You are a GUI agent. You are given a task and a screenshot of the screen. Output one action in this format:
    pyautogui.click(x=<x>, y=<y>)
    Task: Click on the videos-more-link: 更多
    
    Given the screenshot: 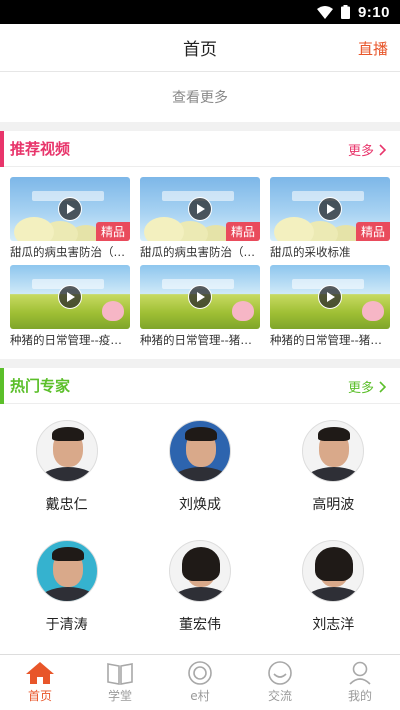 What is the action you would take?
    pyautogui.click(x=367, y=149)
    